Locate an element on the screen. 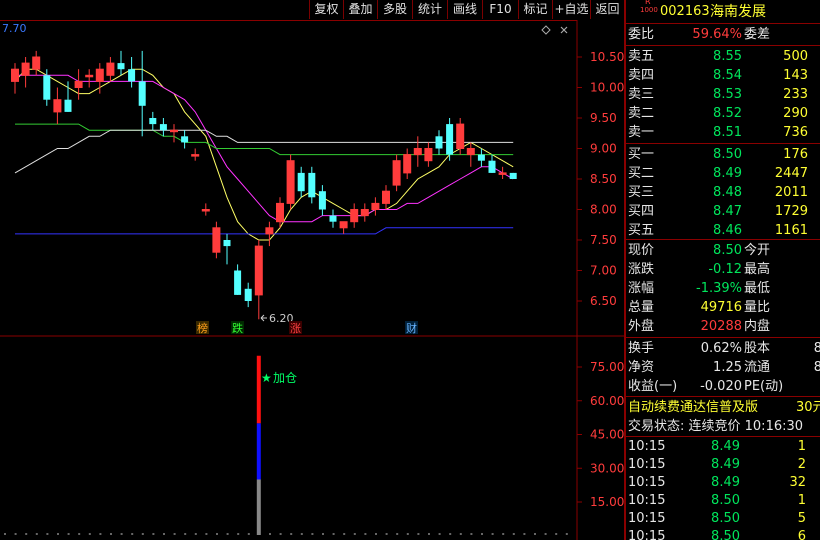  sell-level-row: 卖二 8.52 290 is located at coordinates (723, 113).